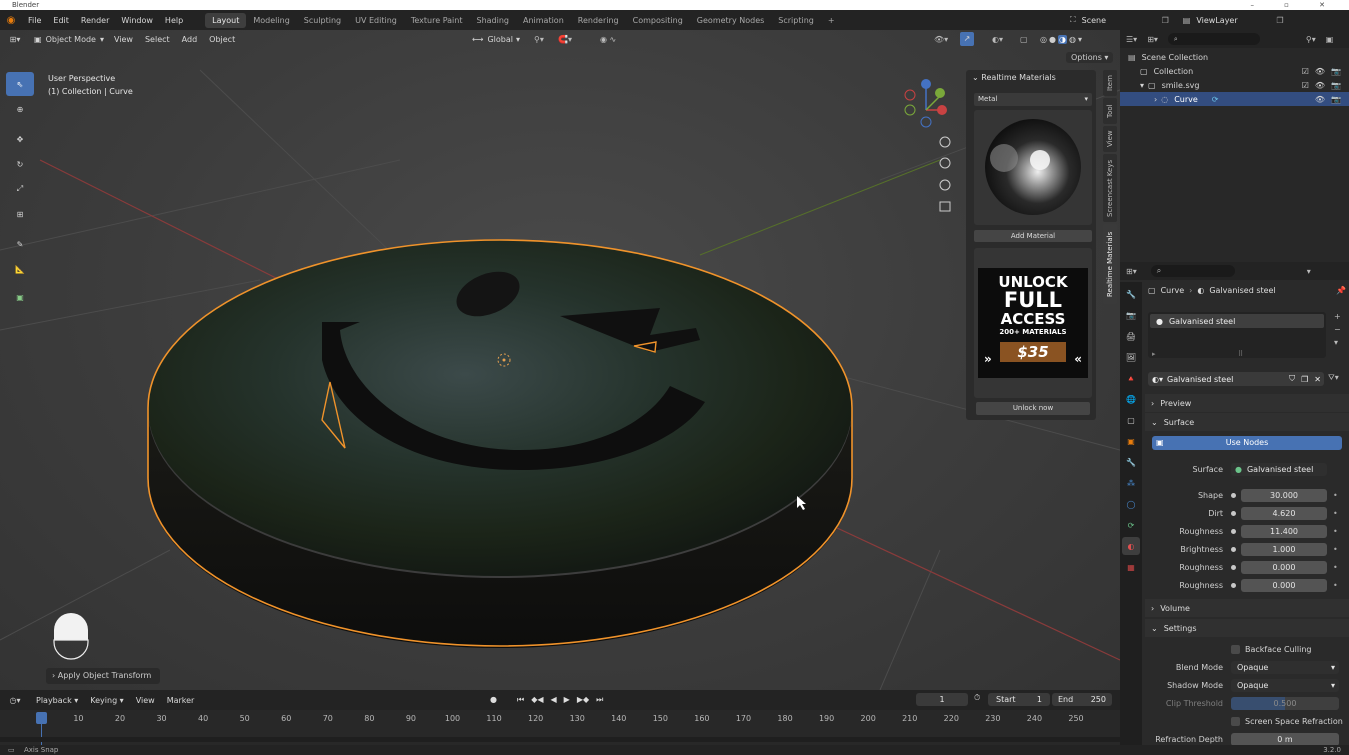  I want to click on menu-file: File, so click(34, 20).